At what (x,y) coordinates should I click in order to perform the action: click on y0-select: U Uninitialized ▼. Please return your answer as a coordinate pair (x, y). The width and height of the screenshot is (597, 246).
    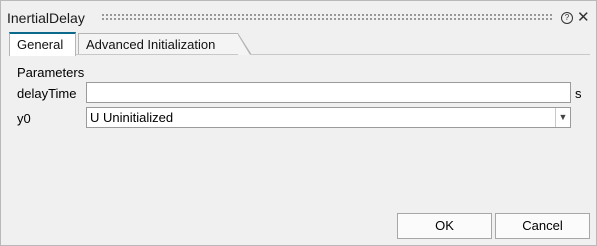
    Looking at the image, I should click on (328, 117).